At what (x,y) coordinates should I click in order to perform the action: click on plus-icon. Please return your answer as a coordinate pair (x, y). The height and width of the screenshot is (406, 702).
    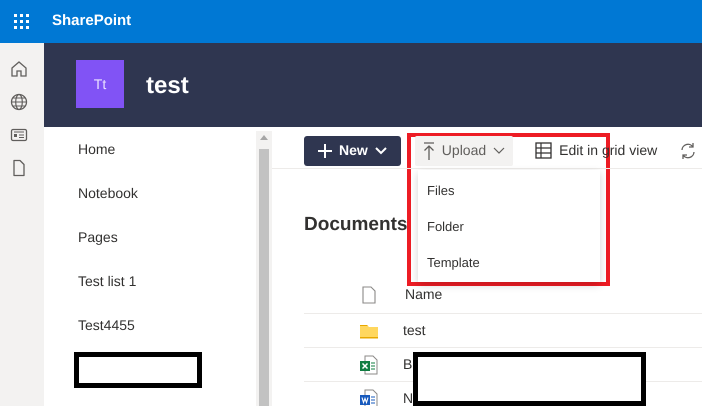
    Looking at the image, I should click on (325, 151).